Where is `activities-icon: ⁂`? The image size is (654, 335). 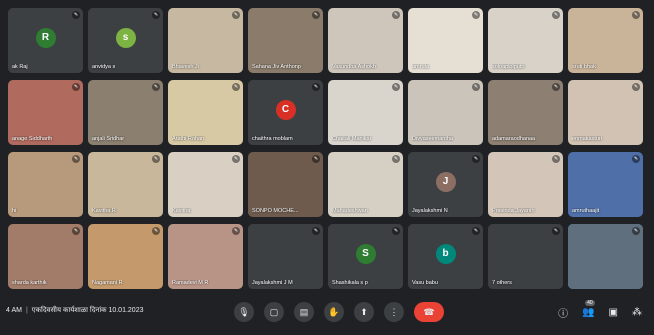 activities-icon: ⁂ is located at coordinates (637, 312).